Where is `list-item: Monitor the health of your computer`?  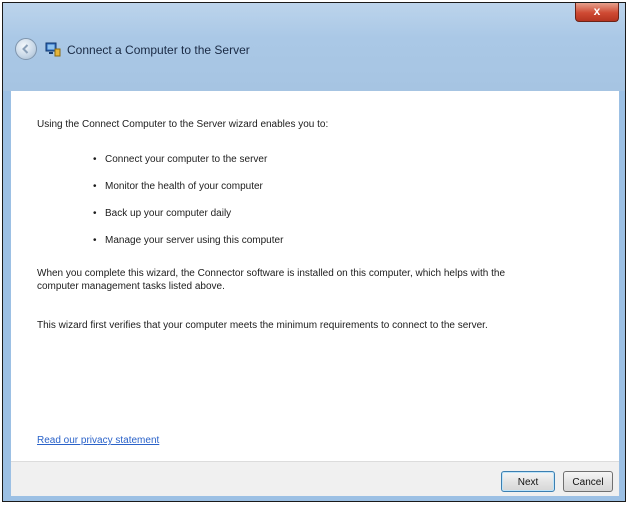
list-item: Monitor the health of your computer is located at coordinates (188, 193).